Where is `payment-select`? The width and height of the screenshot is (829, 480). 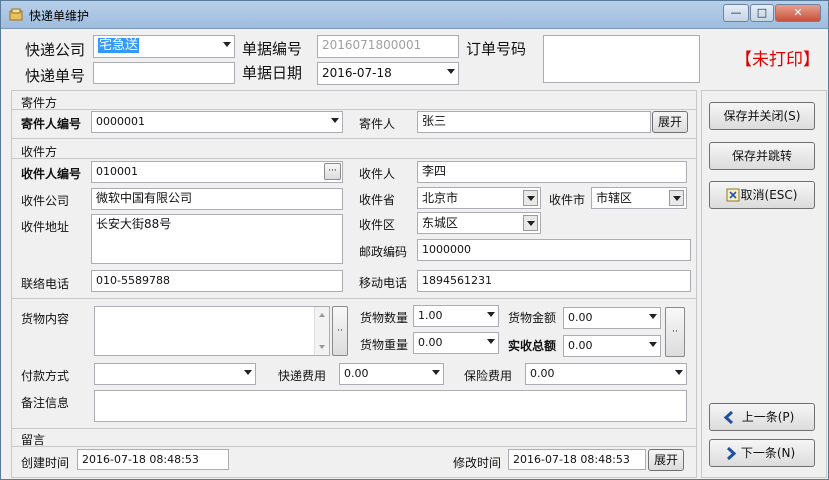 payment-select is located at coordinates (175, 374).